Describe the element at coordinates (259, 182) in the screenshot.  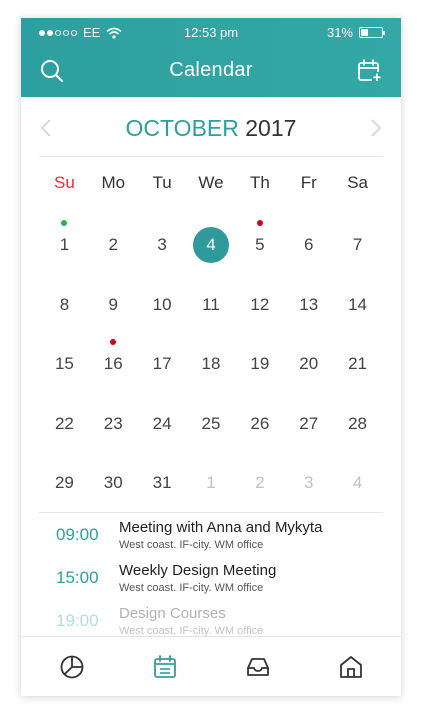
I see `weekday-label: Th` at that location.